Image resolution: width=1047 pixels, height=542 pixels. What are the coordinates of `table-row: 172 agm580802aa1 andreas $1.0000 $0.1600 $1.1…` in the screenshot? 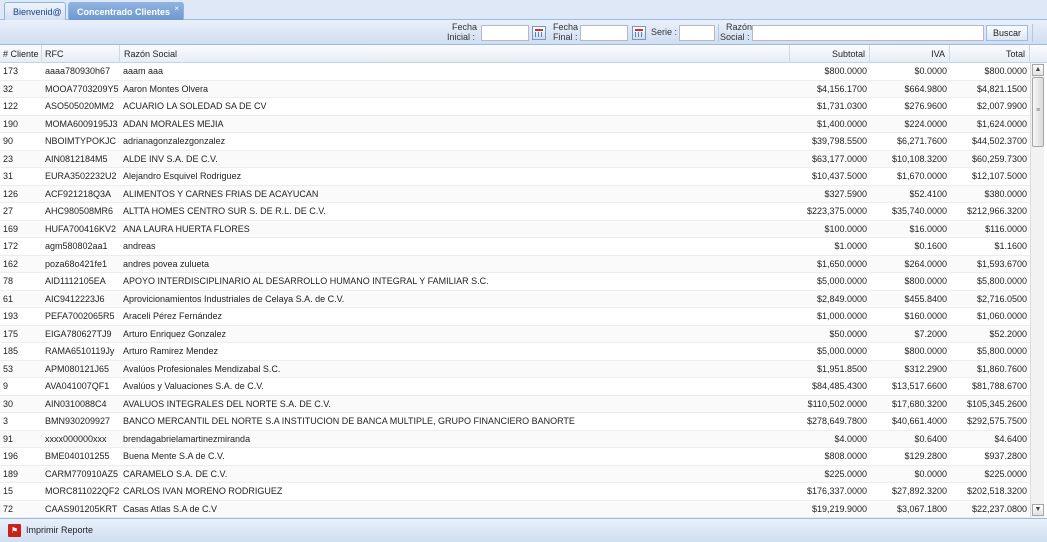 It's located at (515, 247).